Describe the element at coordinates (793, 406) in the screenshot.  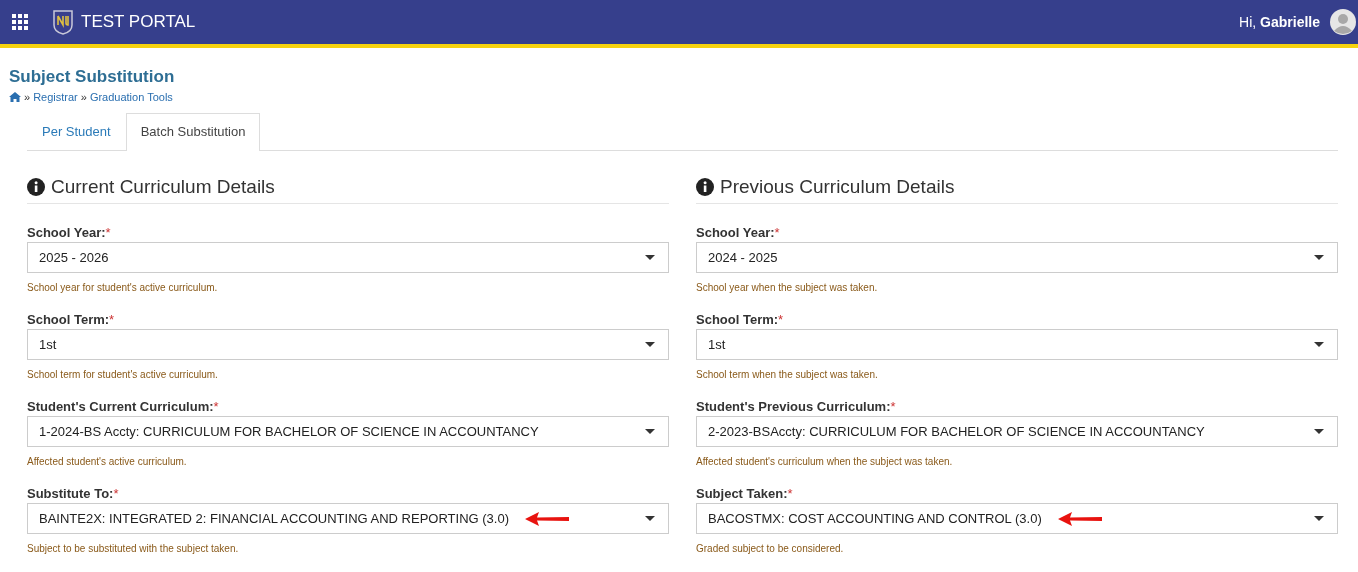
I see `field-label: Student's Previous Curriculum:` at that location.